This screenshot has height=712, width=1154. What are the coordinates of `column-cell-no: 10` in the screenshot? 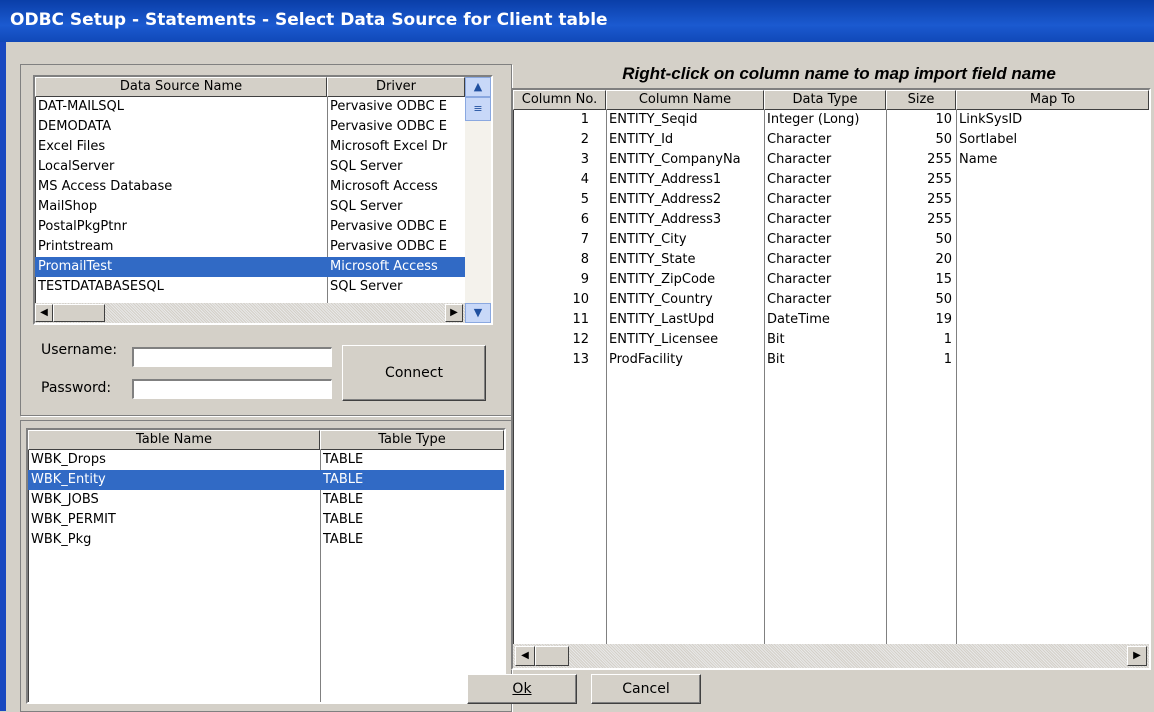 It's located at (580, 299).